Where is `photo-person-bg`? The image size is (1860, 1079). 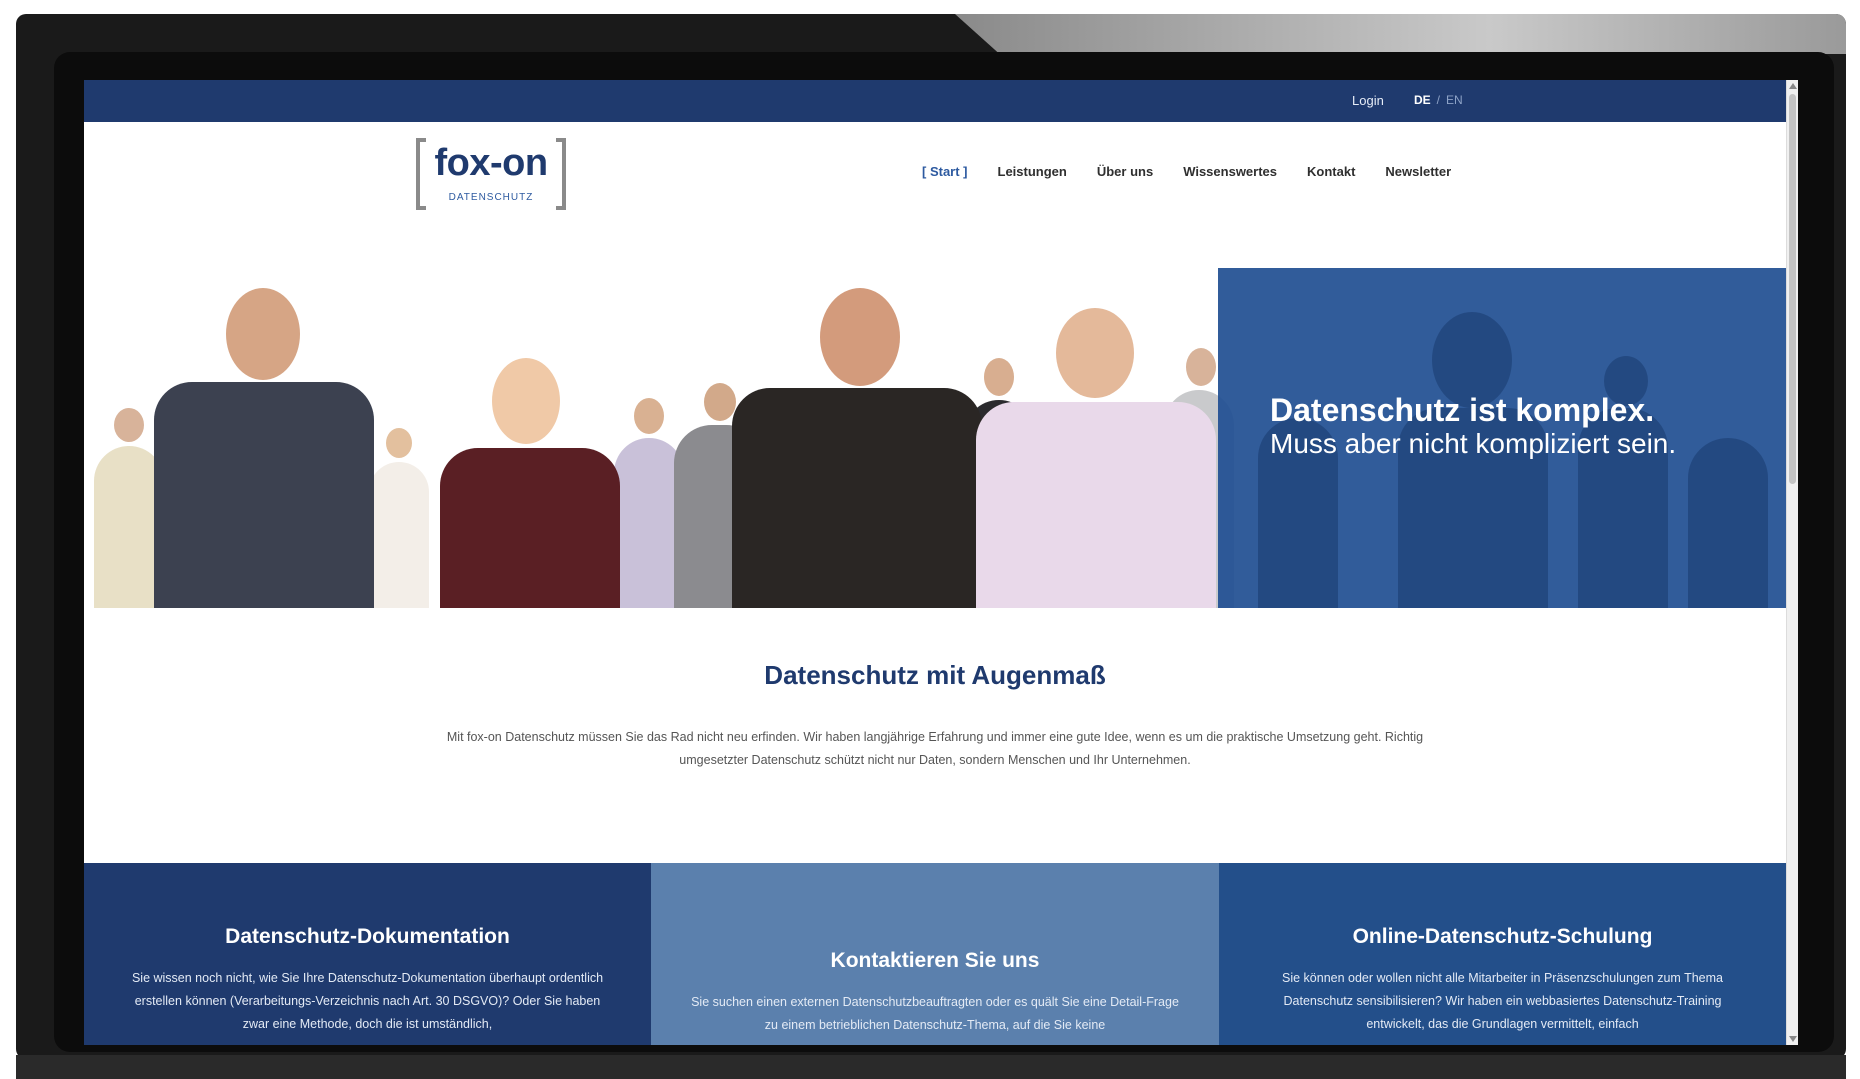
photo-person-bg is located at coordinates (399, 518).